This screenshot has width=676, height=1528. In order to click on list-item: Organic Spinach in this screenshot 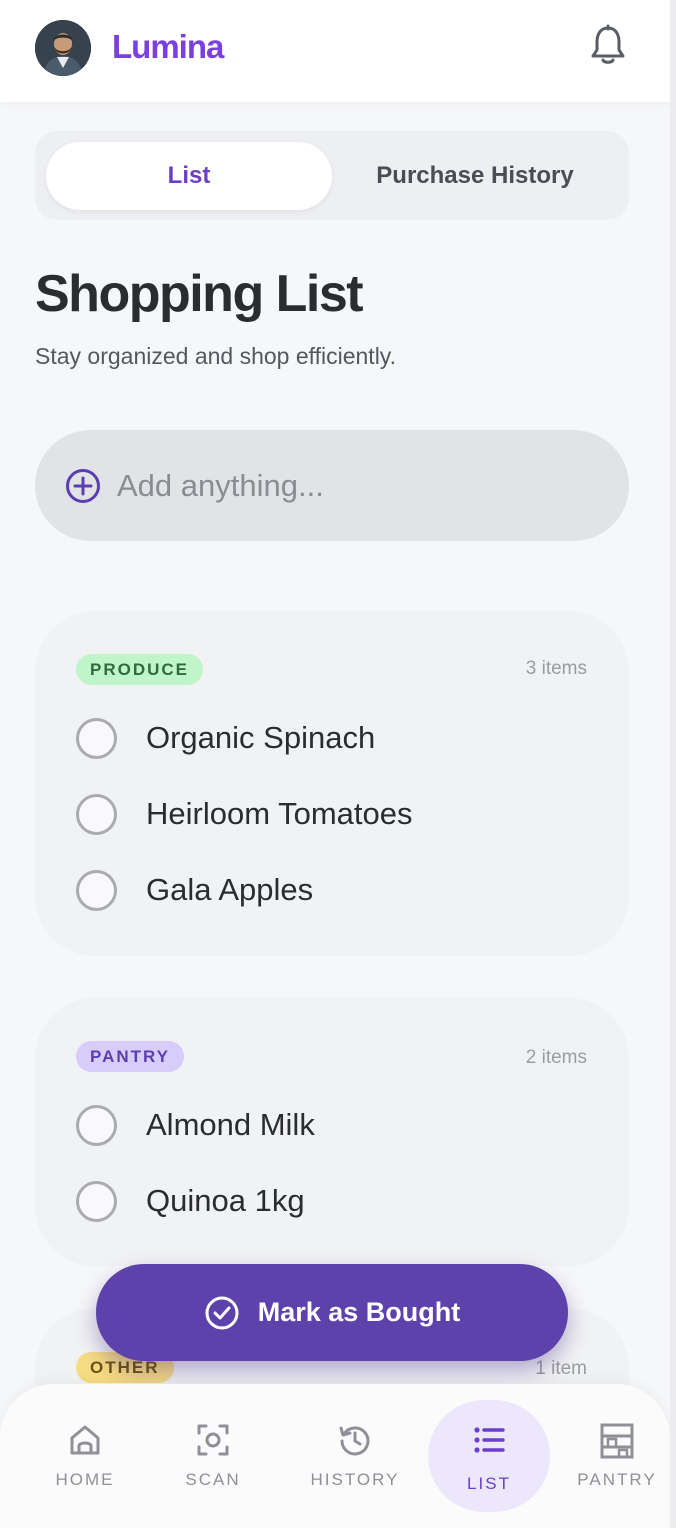, I will do `click(336, 738)`.